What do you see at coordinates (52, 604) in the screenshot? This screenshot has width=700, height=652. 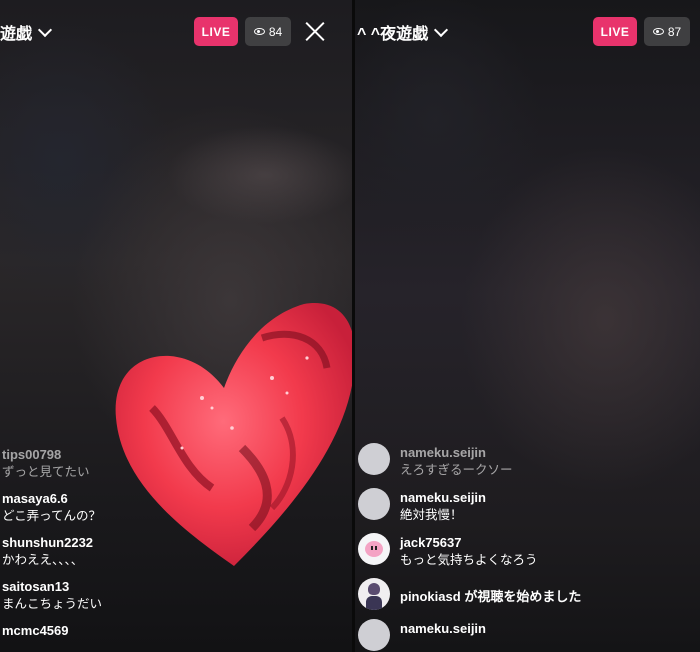 I see `comment-text: まんこちょうだい` at bounding box center [52, 604].